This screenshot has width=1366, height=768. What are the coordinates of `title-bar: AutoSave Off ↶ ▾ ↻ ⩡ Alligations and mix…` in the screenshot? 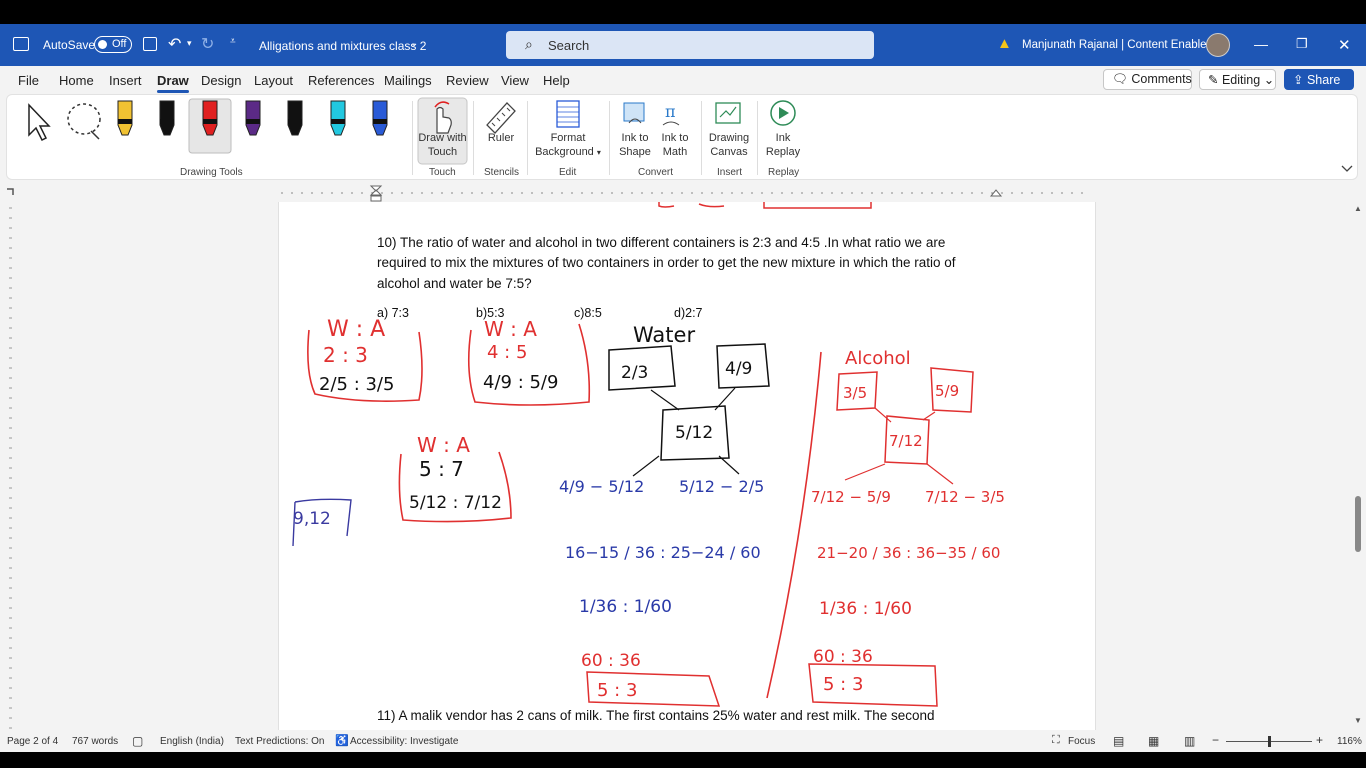 It's located at (683, 45).